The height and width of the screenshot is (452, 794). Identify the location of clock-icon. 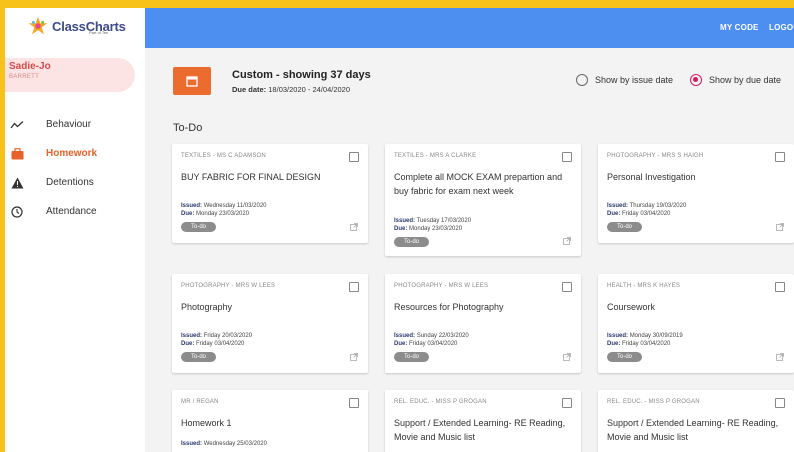
(17, 212).